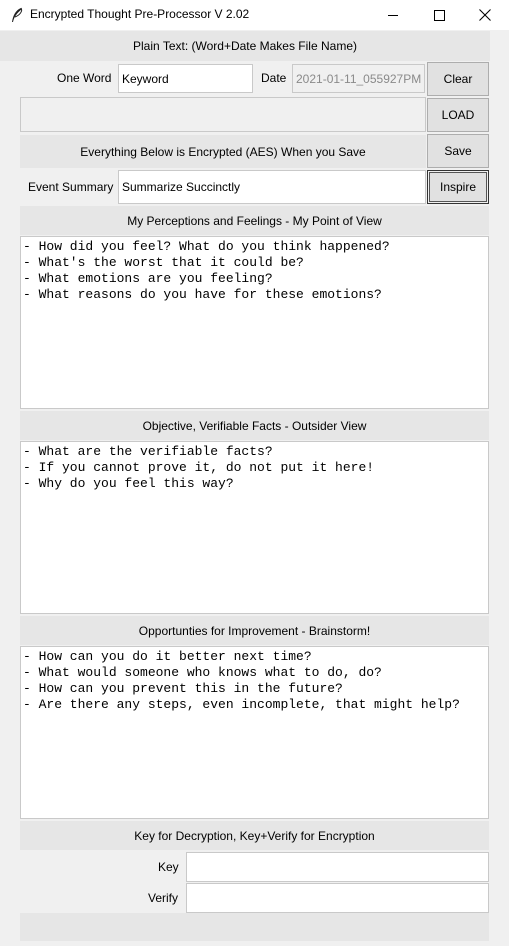 The image size is (509, 946). What do you see at coordinates (499, 488) in the screenshot?
I see `right-gutter` at bounding box center [499, 488].